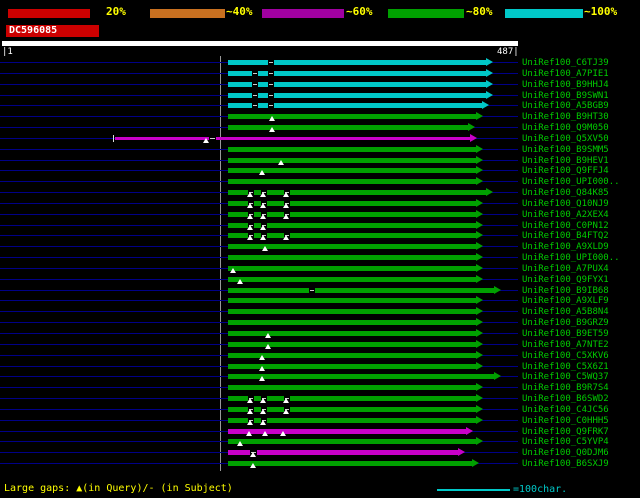  I want to click on hit-label: UniRef100_B9HT30, so click(565, 117).